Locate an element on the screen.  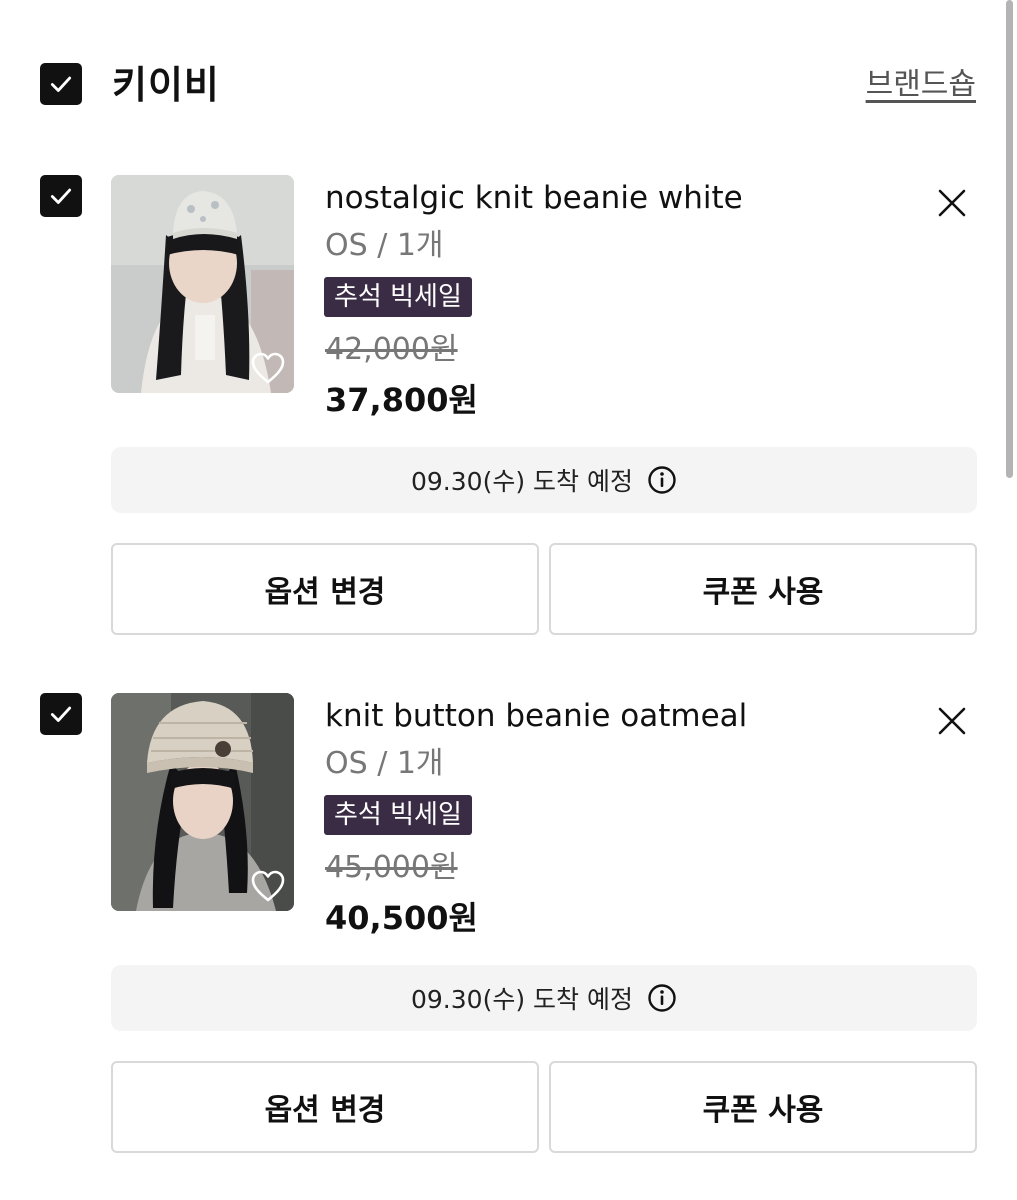
sale-price: 37,800원 is located at coordinates (401, 400).